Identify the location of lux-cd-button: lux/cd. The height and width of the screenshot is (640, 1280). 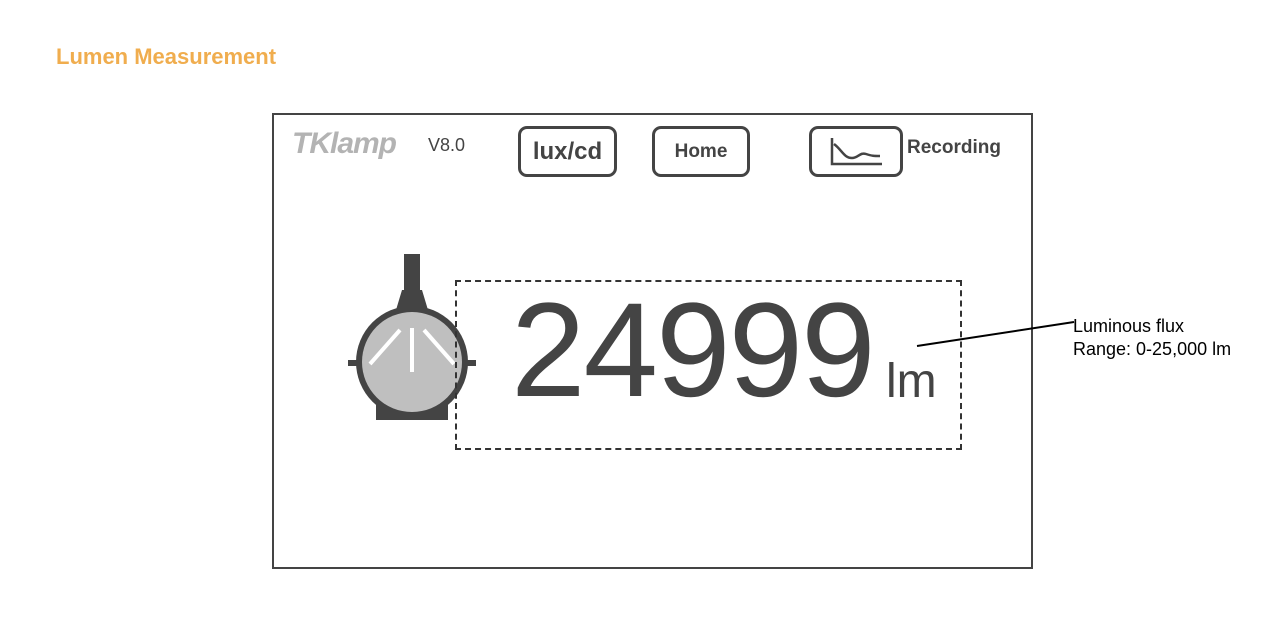
(567, 151).